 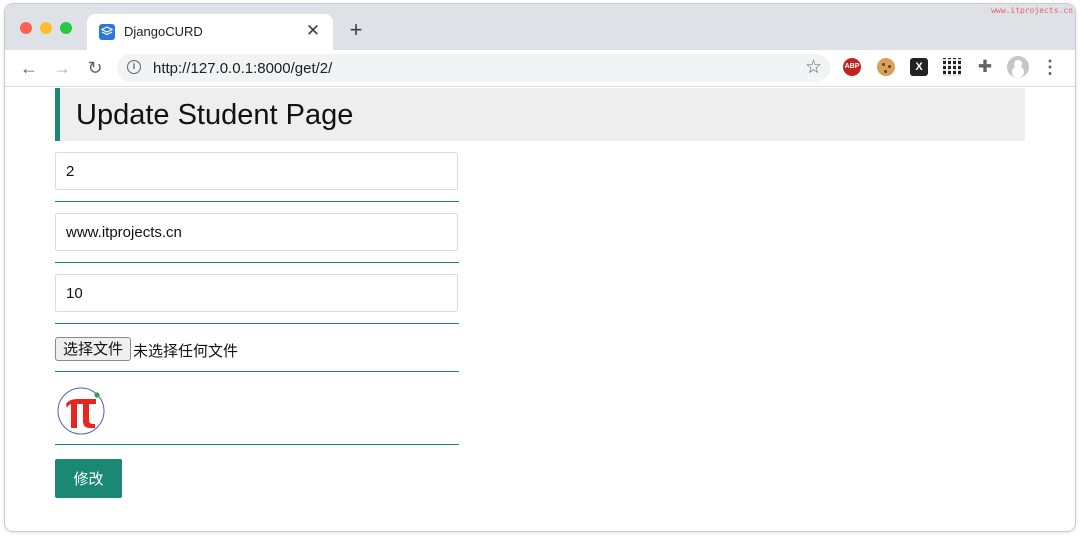 I want to click on id-input, so click(x=256, y=171).